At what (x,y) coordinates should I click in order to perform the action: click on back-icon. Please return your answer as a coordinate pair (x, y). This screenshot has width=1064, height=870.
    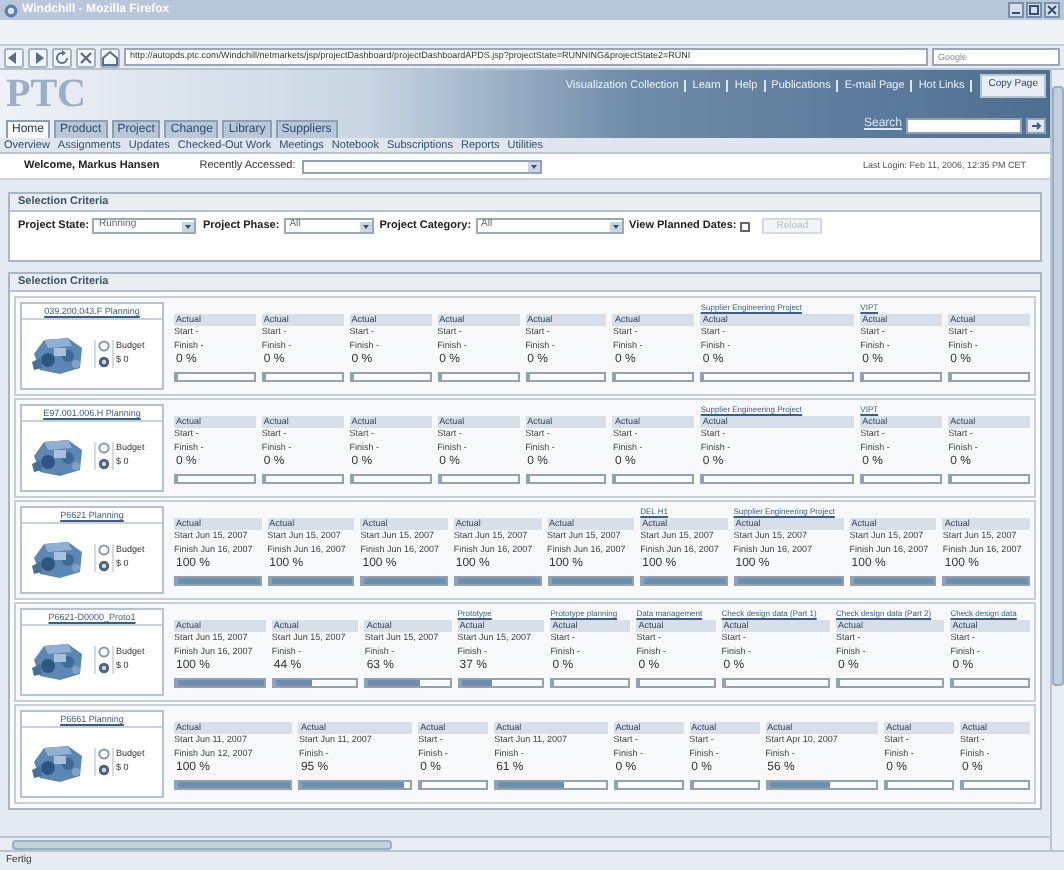
    Looking at the image, I should click on (14, 57).